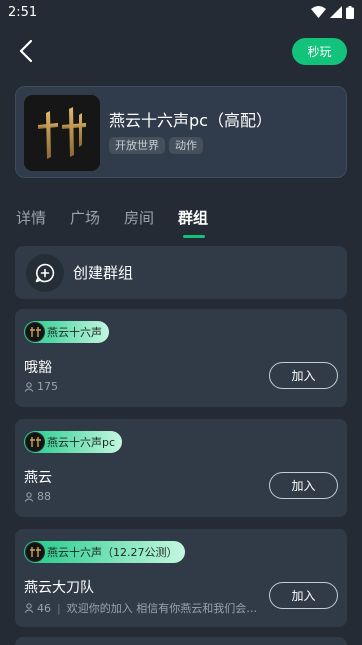 The image size is (362, 645). I want to click on status-time: 2:51, so click(23, 12).